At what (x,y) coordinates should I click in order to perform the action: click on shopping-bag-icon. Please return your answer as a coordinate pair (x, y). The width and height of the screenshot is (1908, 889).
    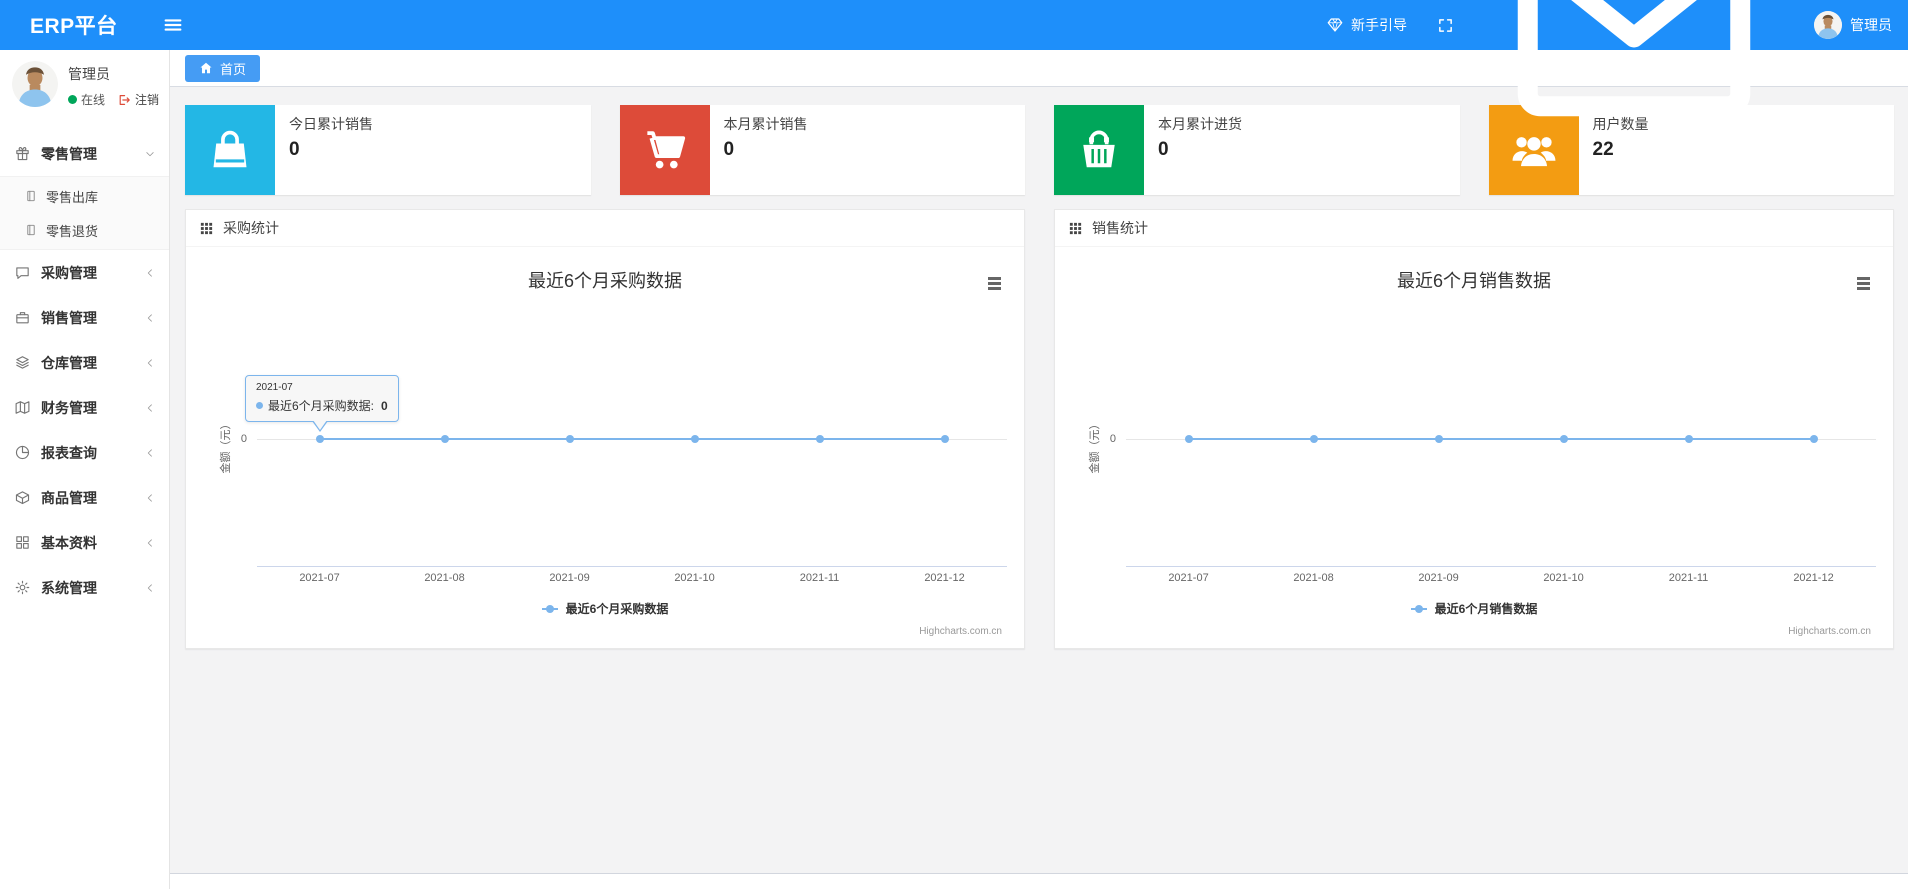
    Looking at the image, I should click on (230, 150).